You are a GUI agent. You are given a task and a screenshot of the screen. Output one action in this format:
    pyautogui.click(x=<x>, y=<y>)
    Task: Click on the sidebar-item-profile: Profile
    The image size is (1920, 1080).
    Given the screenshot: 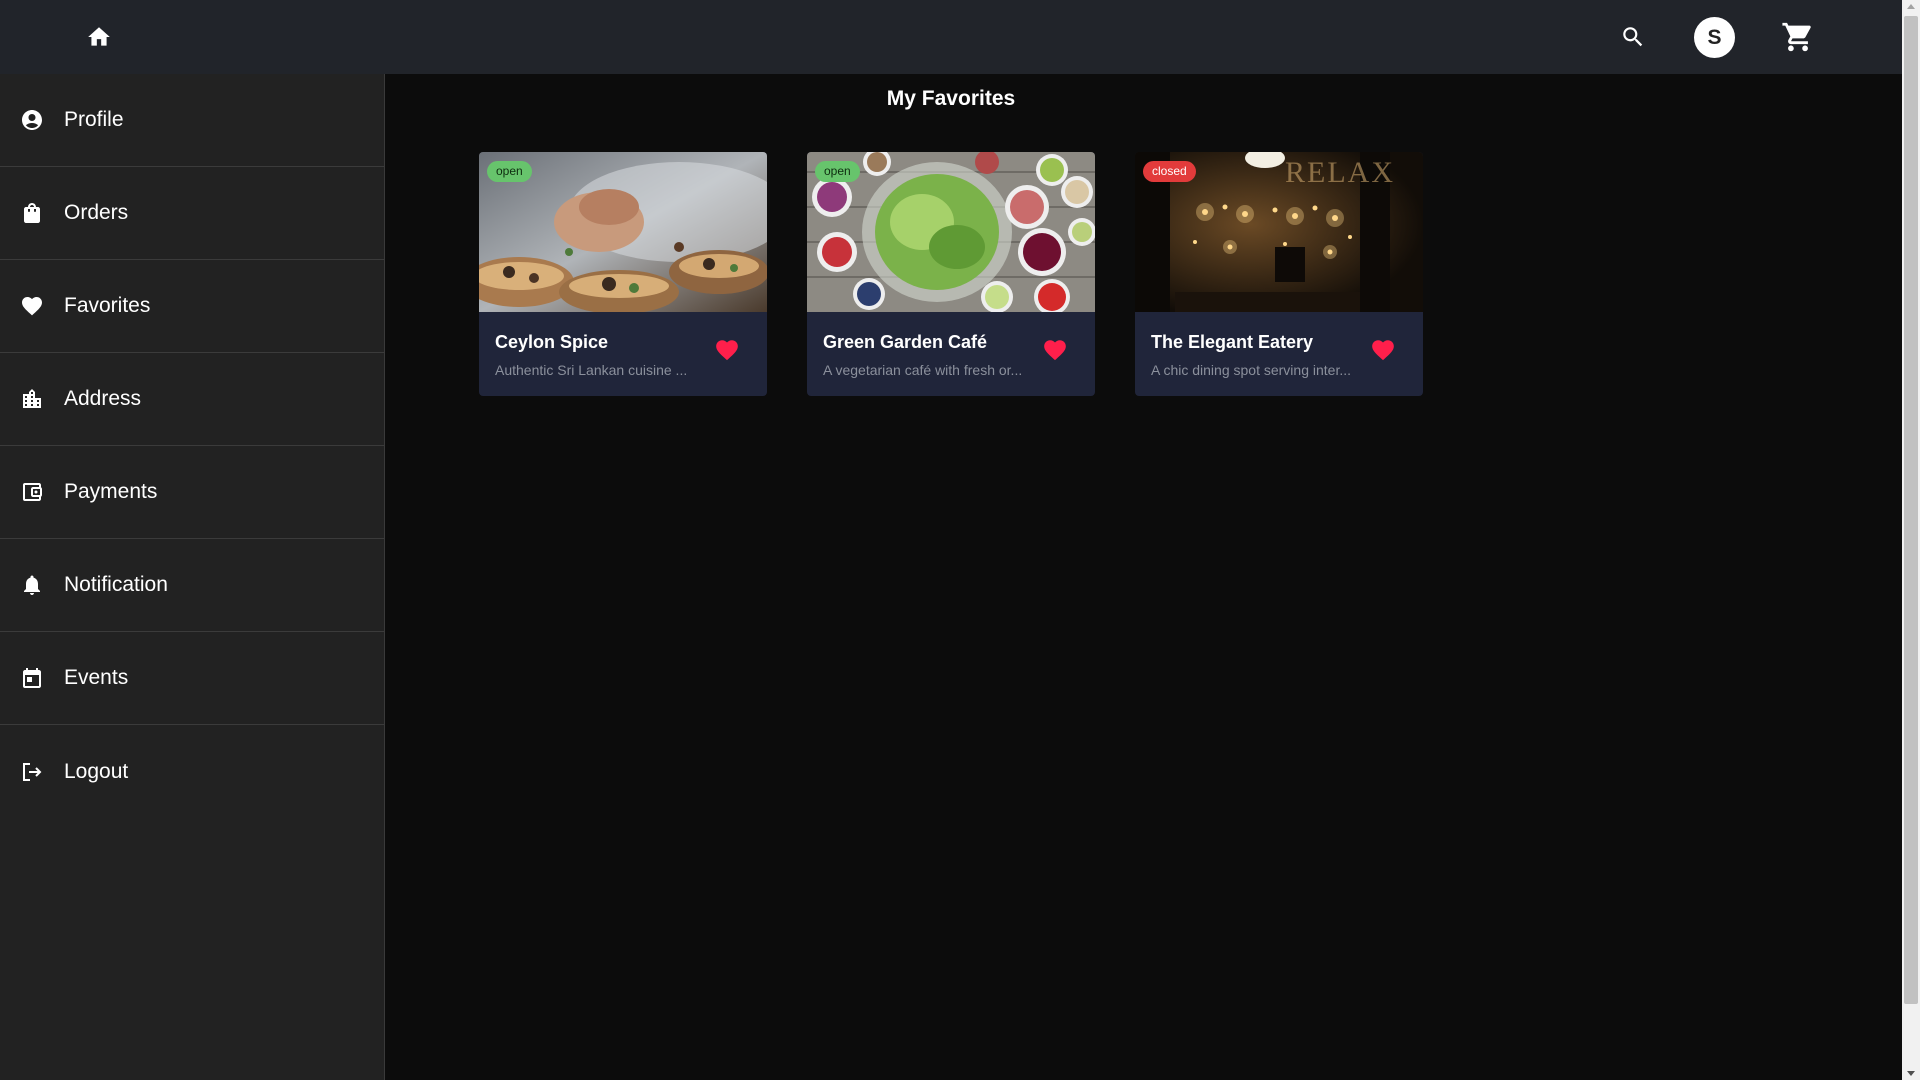 What is the action you would take?
    pyautogui.click(x=192, y=120)
    